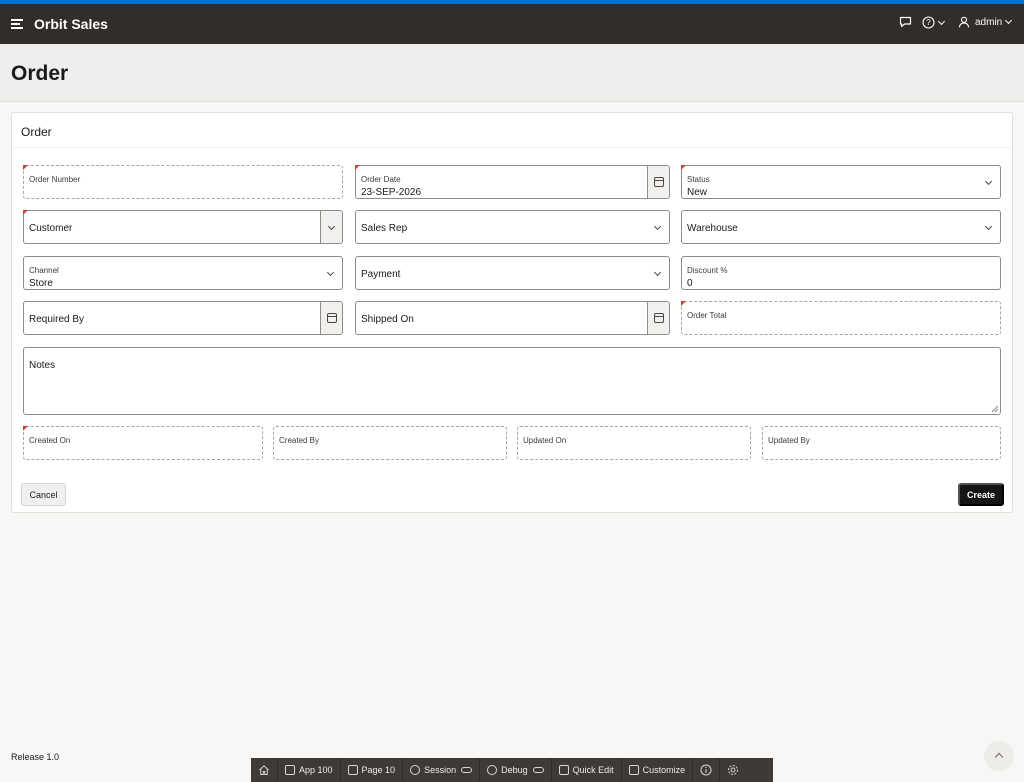  Describe the element at coordinates (789, 440) in the screenshot. I see `field-label: Updated By` at that location.